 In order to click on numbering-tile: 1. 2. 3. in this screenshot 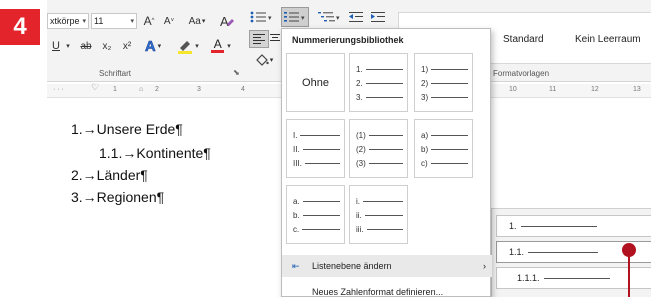, I will do `click(378, 82)`.